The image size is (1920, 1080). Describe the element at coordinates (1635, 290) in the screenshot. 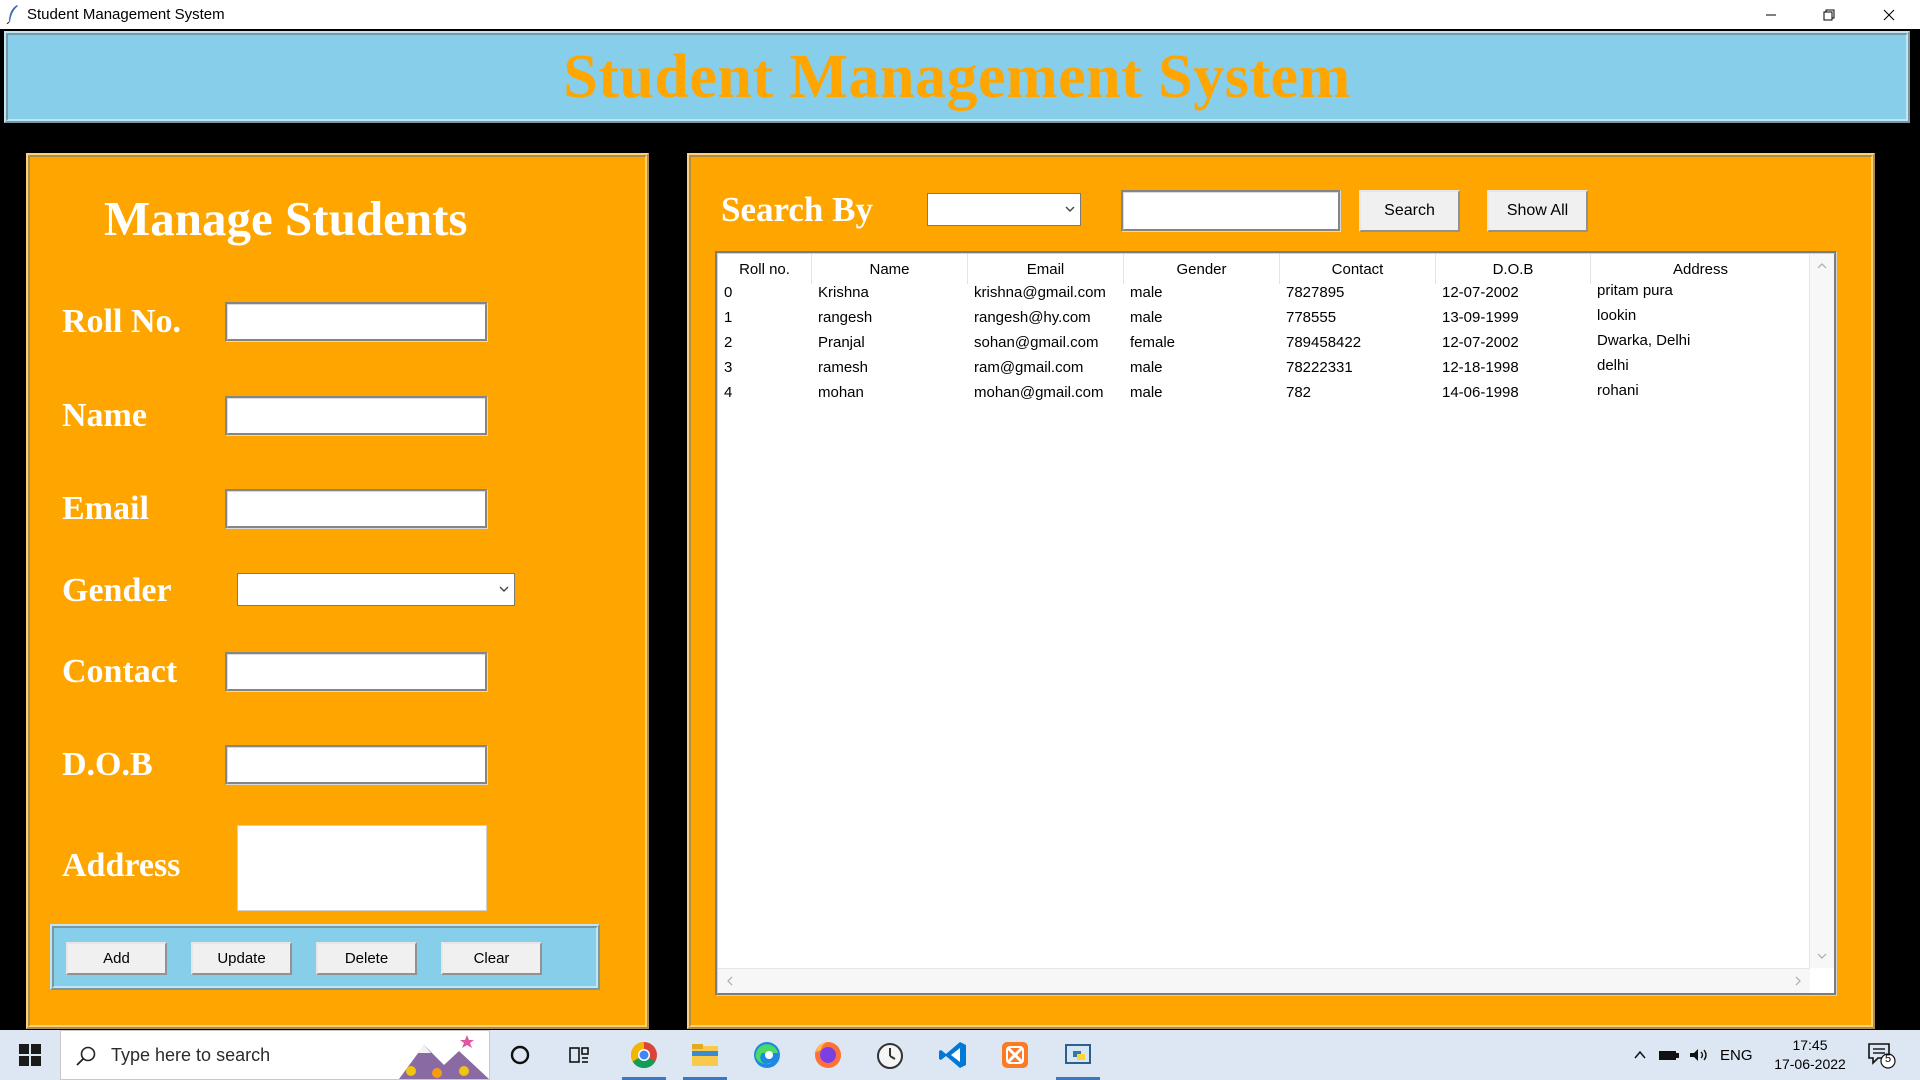

I see `cell-address: pritam pura` at that location.